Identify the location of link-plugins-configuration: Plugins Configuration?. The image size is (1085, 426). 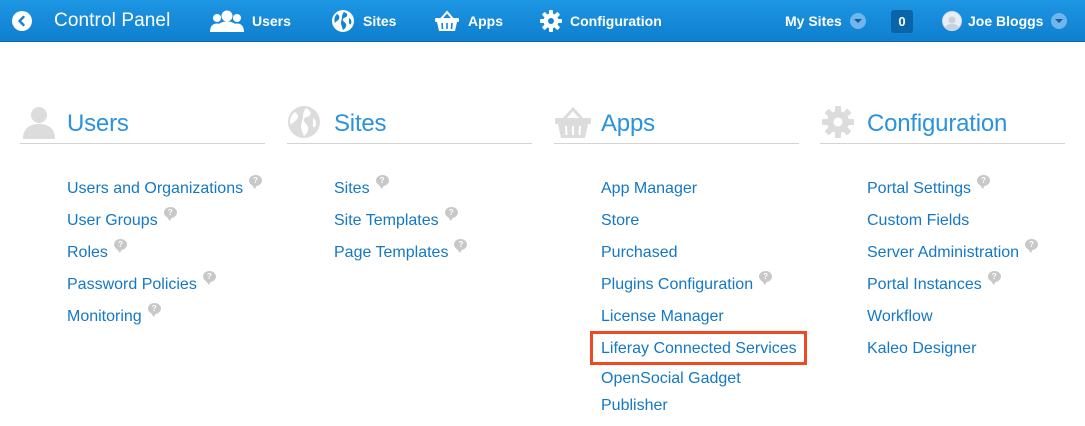
(700, 285).